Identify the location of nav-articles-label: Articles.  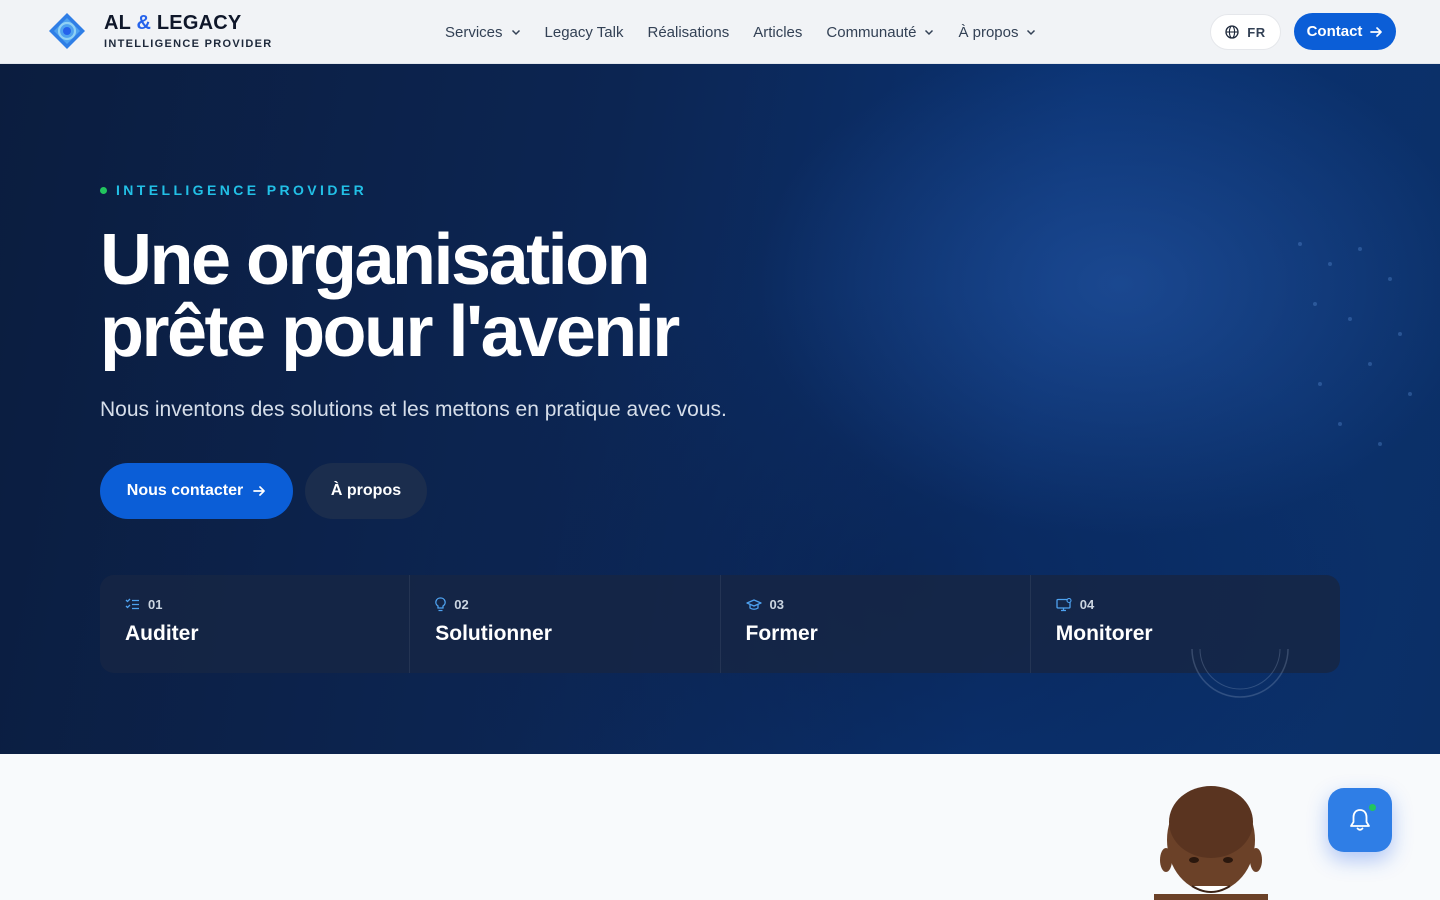
(778, 32).